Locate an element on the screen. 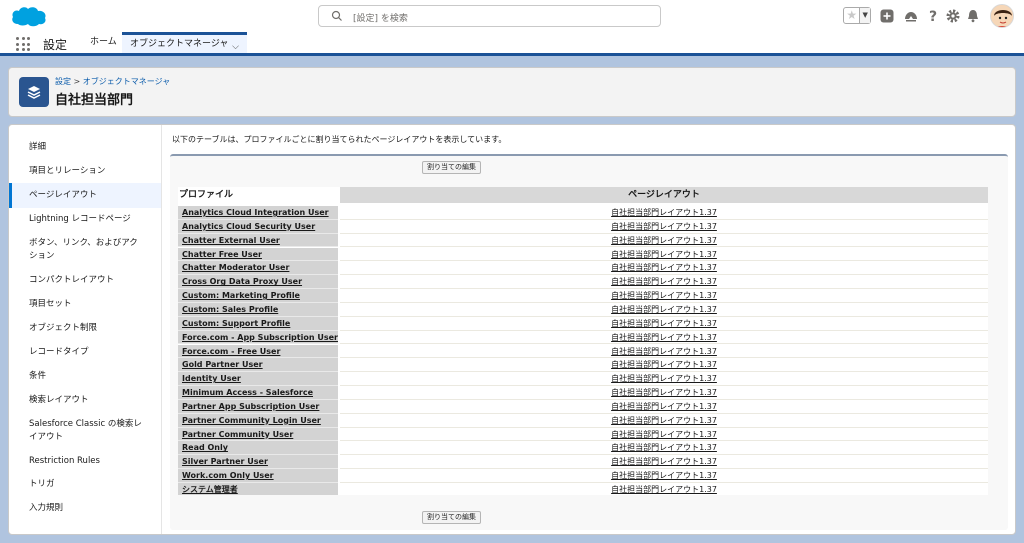 The width and height of the screenshot is (1024, 543). global-search-box: [設定] を検索 is located at coordinates (489, 16).